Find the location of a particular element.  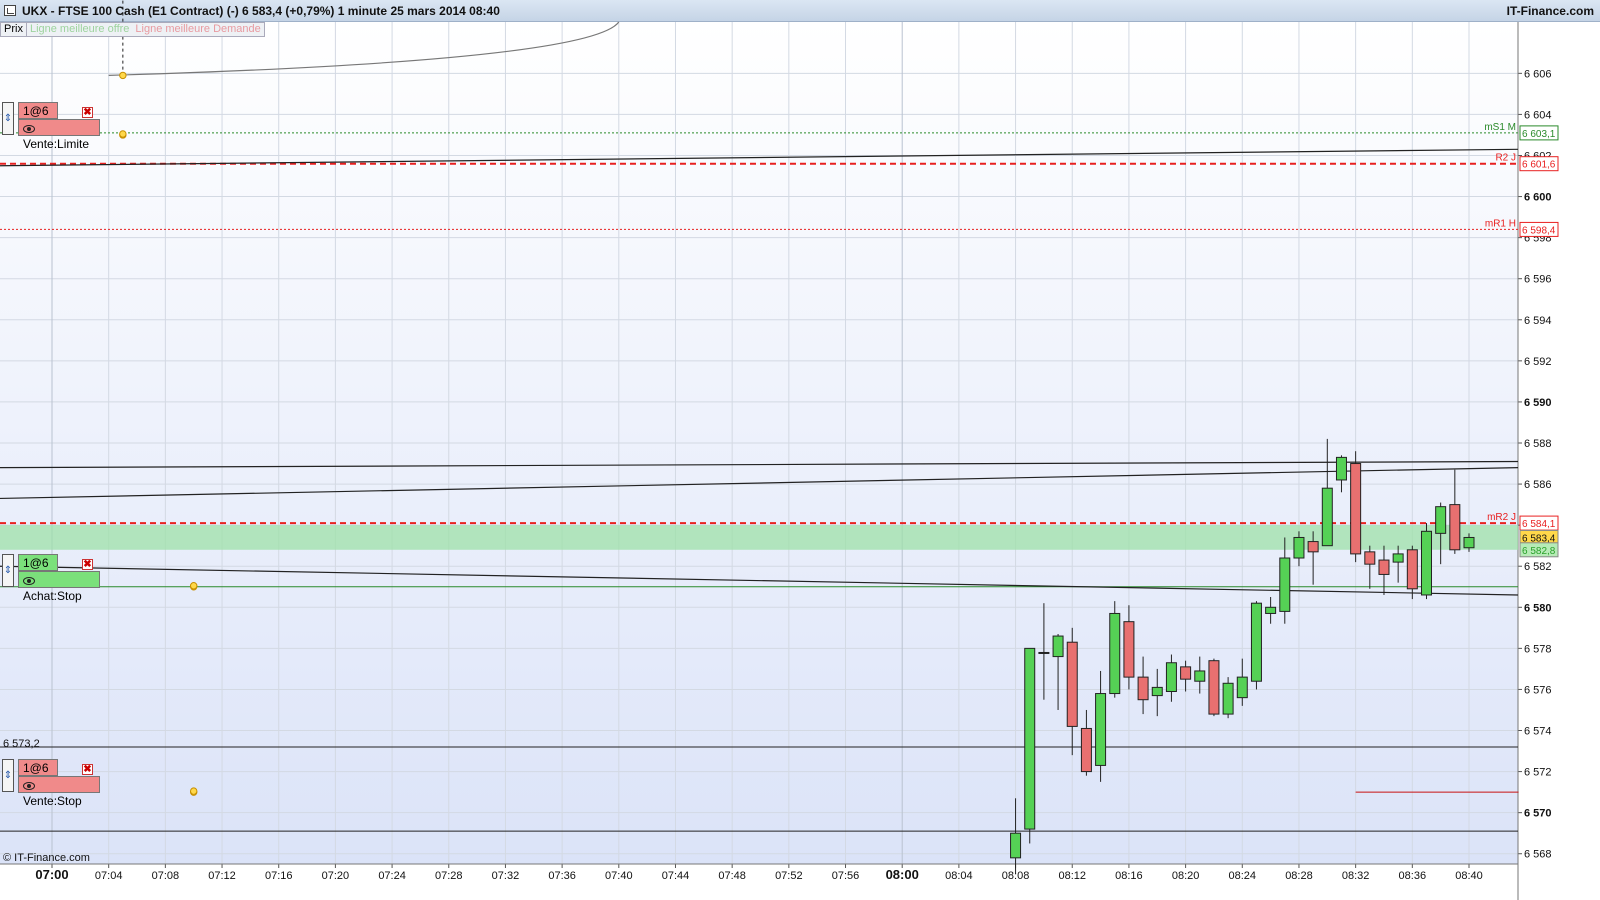

y-tick-label: 6 568 is located at coordinates (1538, 855).